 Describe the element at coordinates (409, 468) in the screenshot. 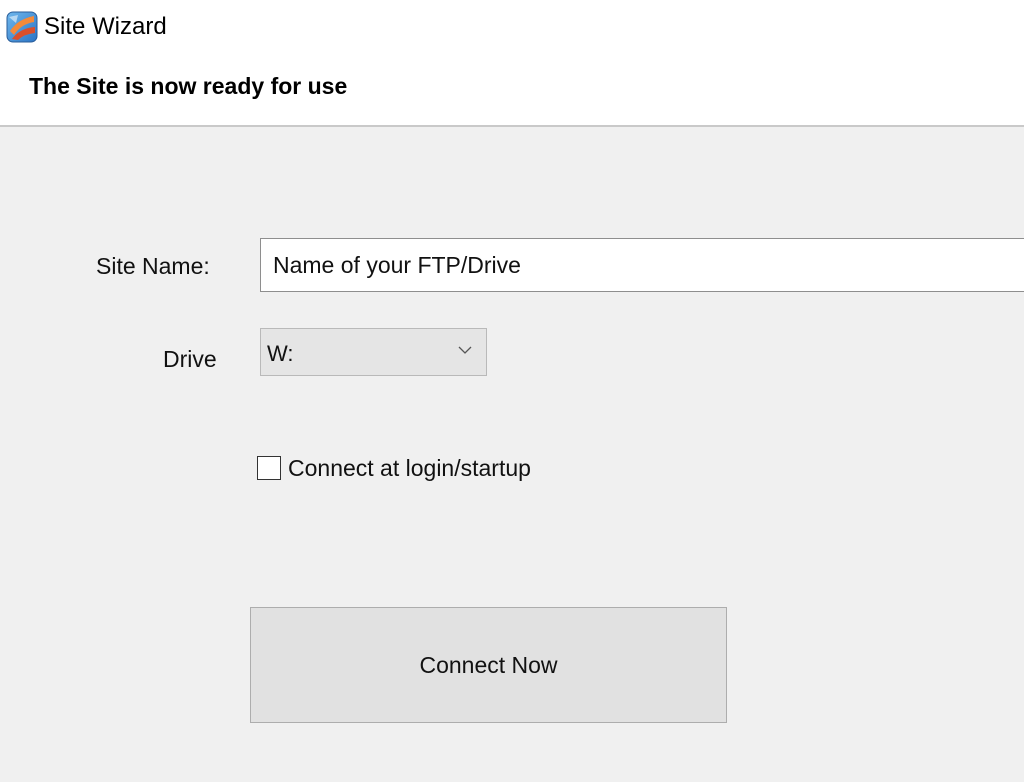

I see `connect-at-login-label: Connect at login/startup` at that location.